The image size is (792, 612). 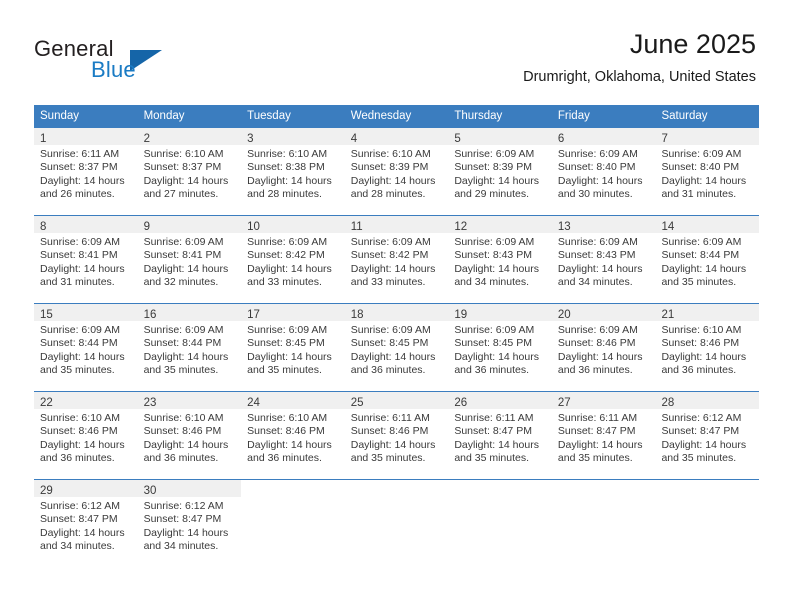 I want to click on day-number: 20, so click(x=564, y=315).